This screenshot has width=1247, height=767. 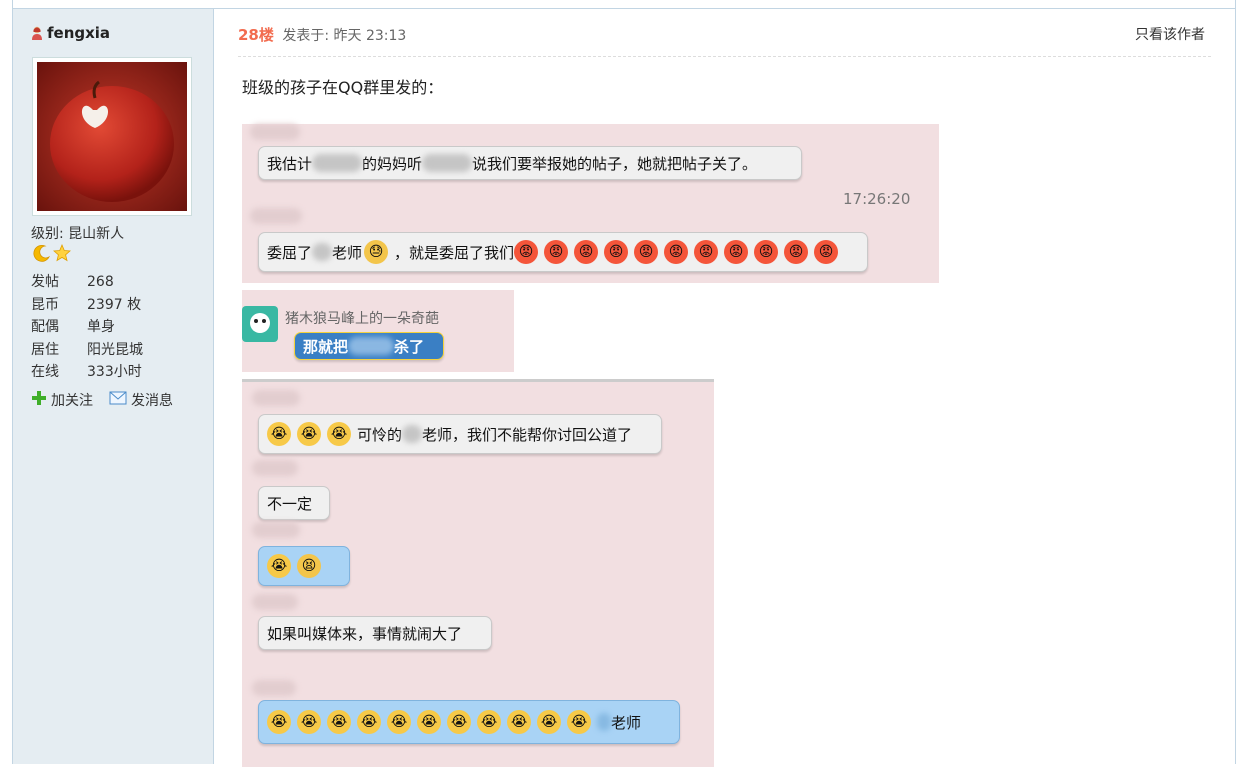 What do you see at coordinates (78, 234) in the screenshot?
I see `user-level: 级别: 昆山新人` at bounding box center [78, 234].